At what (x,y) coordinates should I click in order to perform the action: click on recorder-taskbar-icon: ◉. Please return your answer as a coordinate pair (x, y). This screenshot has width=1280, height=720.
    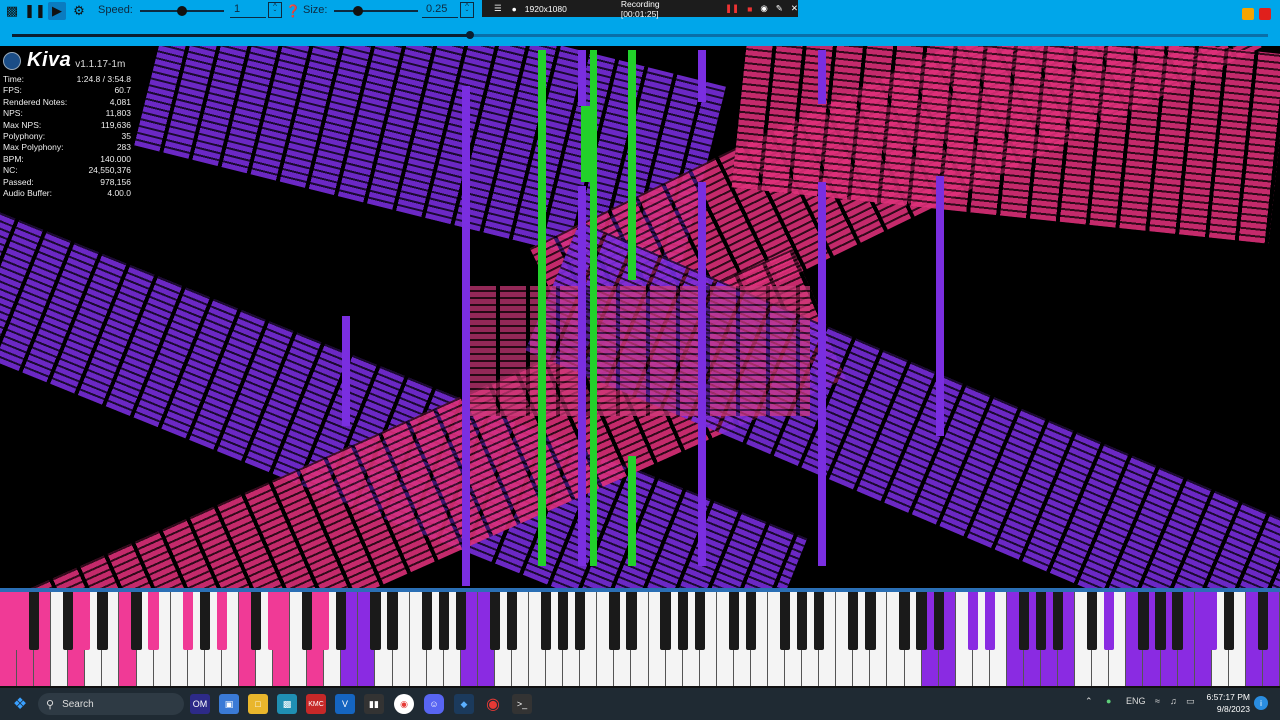
    Looking at the image, I should click on (493, 704).